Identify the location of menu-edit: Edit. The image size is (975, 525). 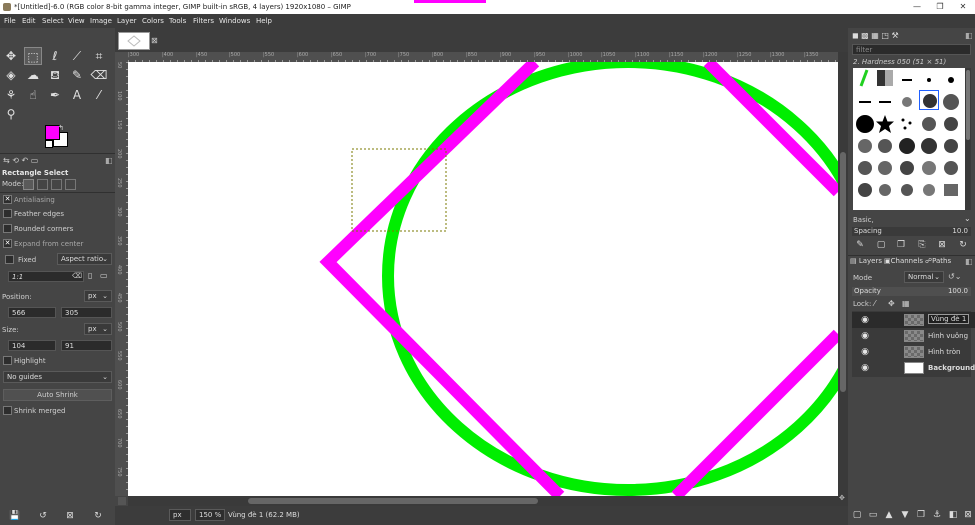
(29, 21).